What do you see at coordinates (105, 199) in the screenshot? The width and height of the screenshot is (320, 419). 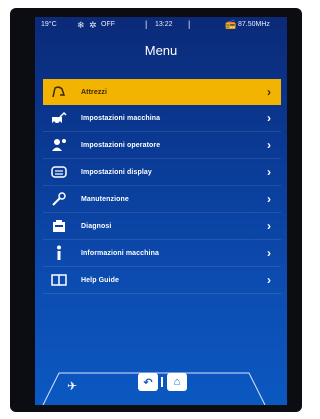 I see `menu-item-label: Manutenzione` at bounding box center [105, 199].